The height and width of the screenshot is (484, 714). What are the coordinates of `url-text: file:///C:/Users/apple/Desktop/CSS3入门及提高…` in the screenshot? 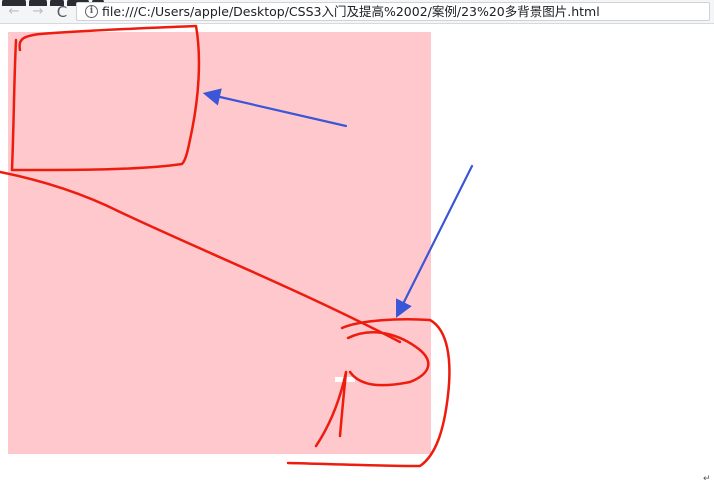 It's located at (351, 11).